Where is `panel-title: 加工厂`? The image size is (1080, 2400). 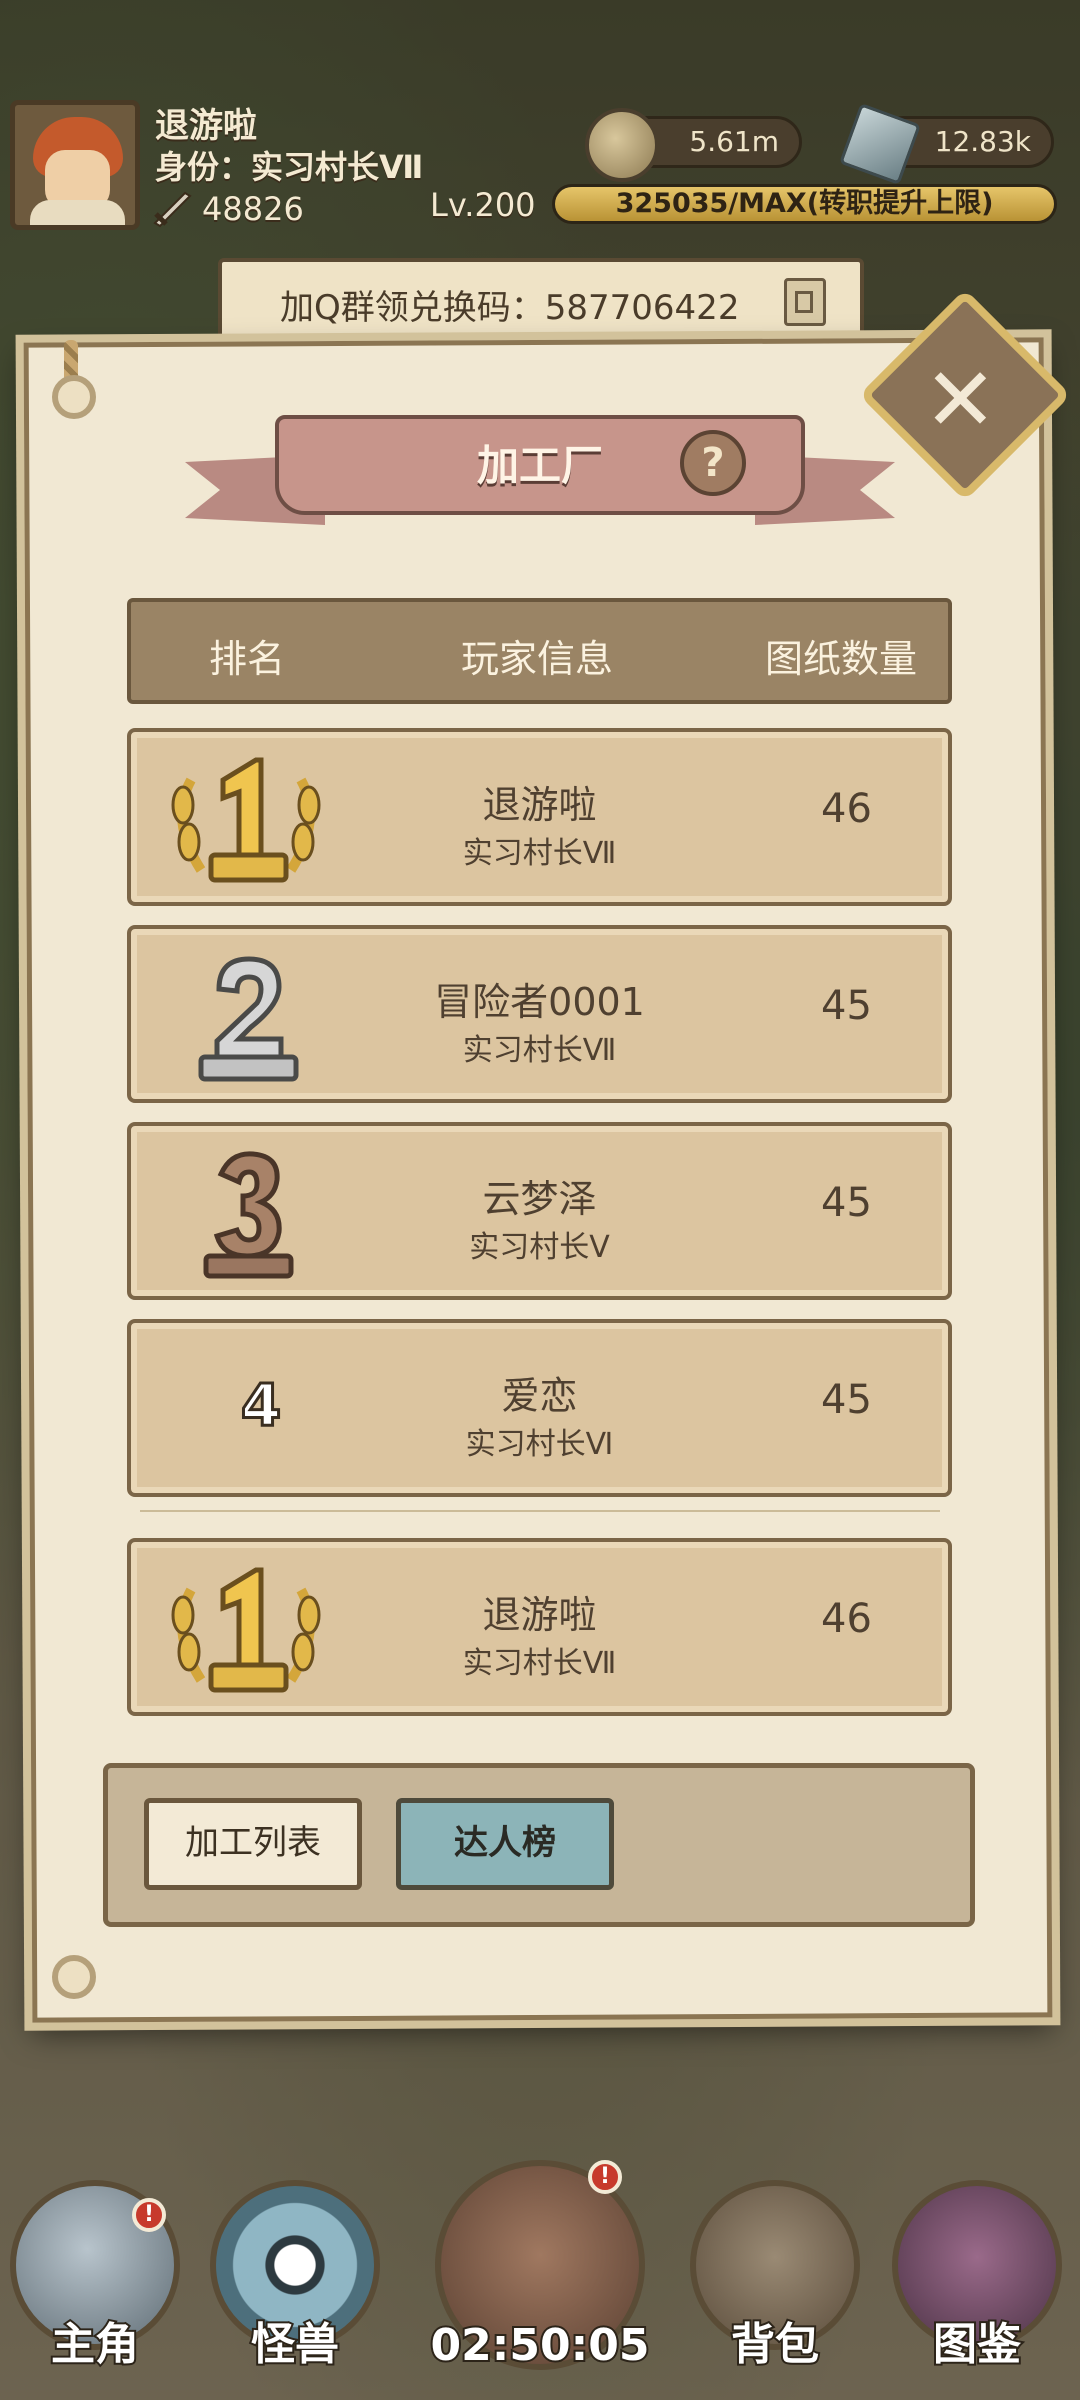
panel-title: 加工厂 is located at coordinates (539, 465).